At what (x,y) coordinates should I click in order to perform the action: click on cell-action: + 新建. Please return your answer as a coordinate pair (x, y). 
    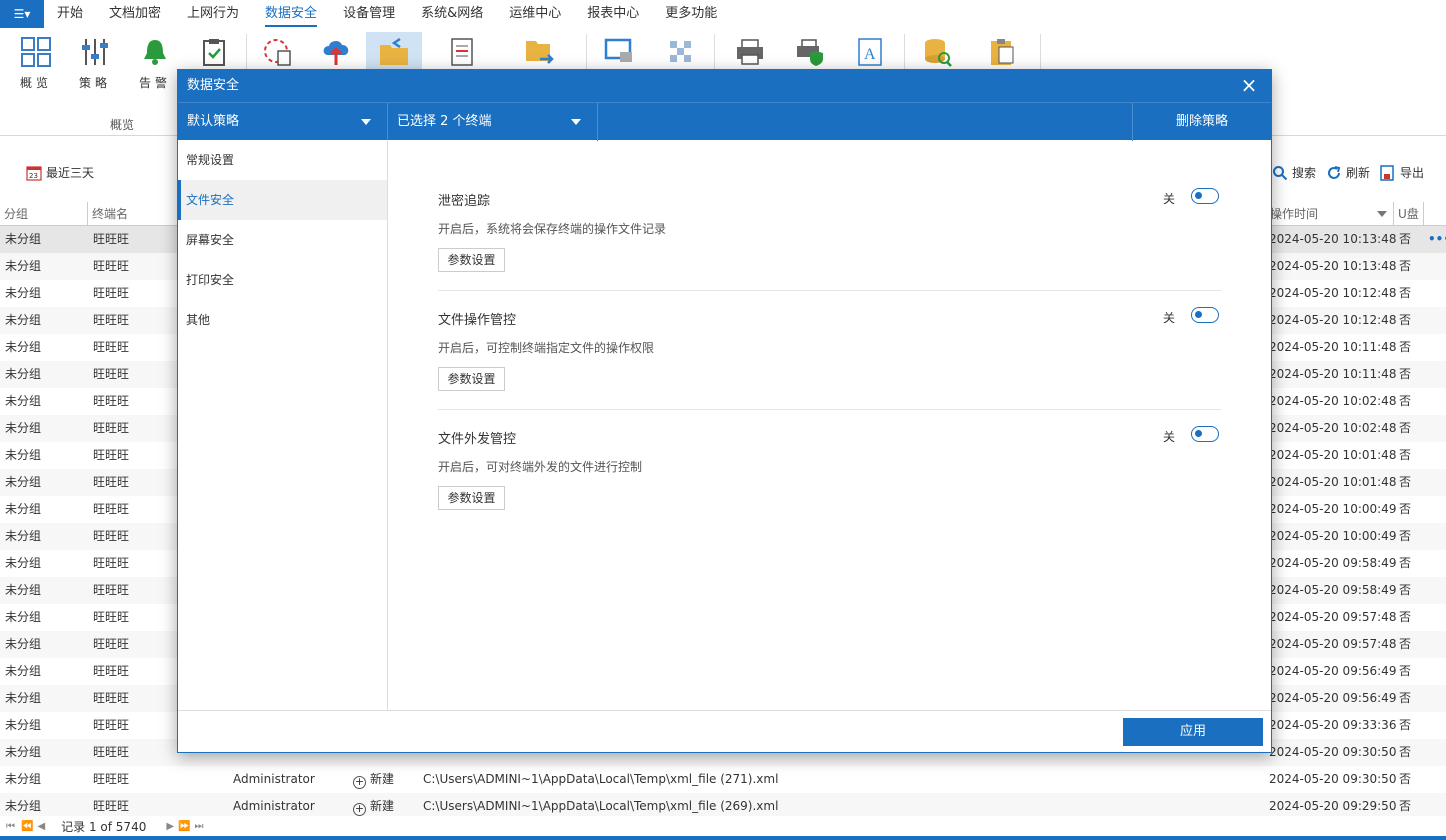
    Looking at the image, I should click on (373, 779).